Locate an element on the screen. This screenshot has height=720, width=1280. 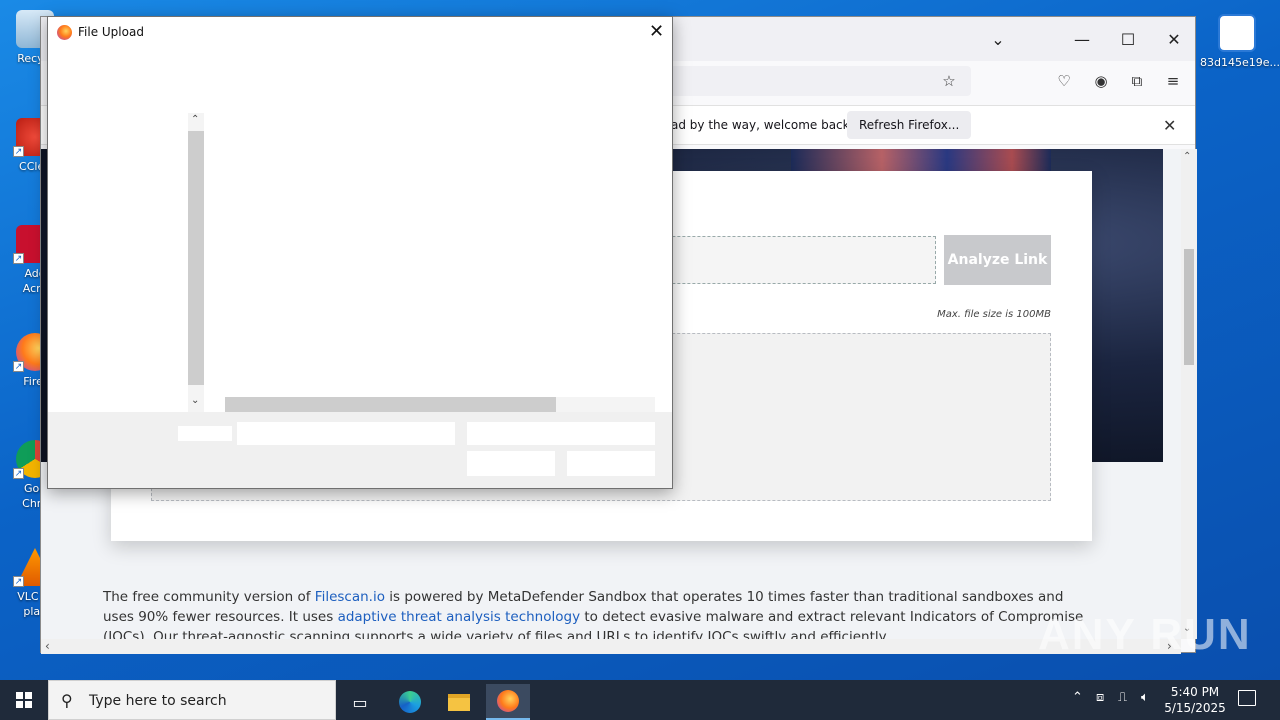
taskbar-search-box: ⚲ Type here to search is located at coordinates (192, 700).